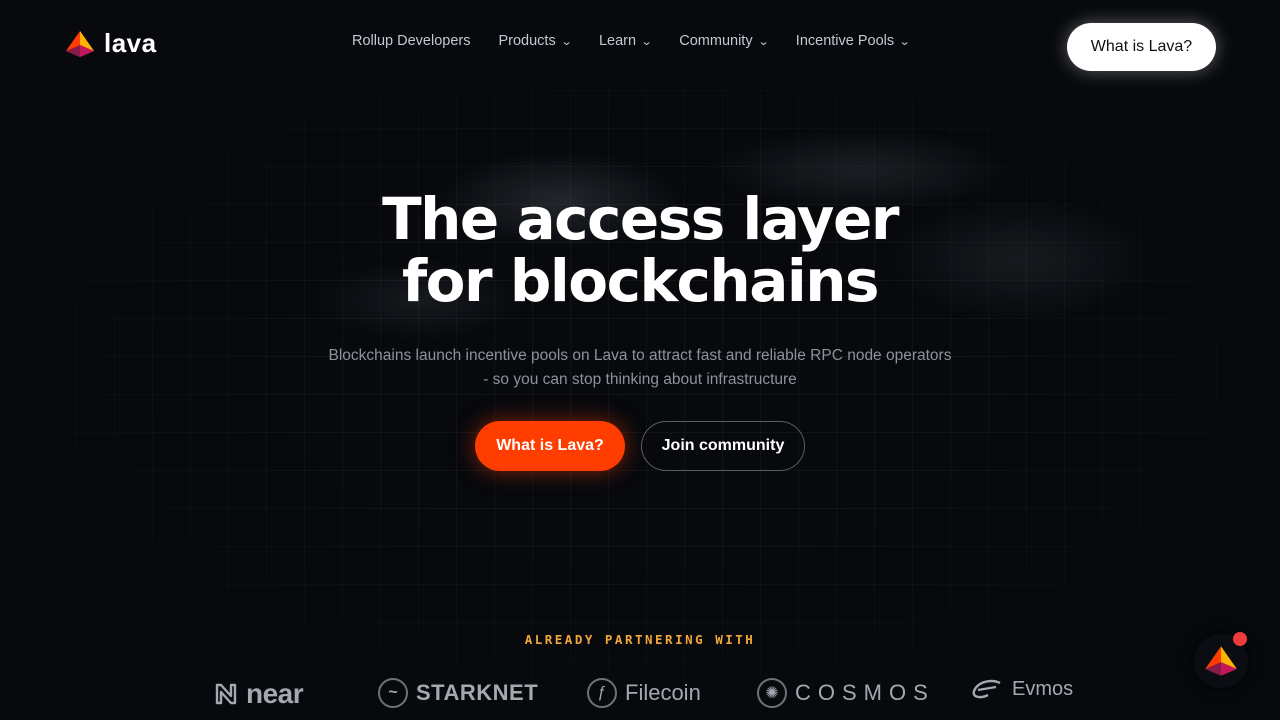 This screenshot has width=1280, height=720. I want to click on partner-name: COSMOS, so click(865, 692).